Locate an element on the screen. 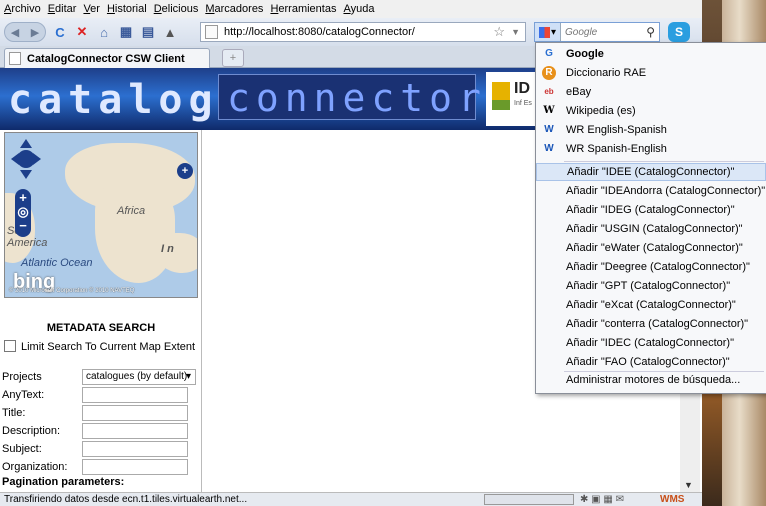 The width and height of the screenshot is (766, 506). menu-archivo: Archivo is located at coordinates (22, 9).